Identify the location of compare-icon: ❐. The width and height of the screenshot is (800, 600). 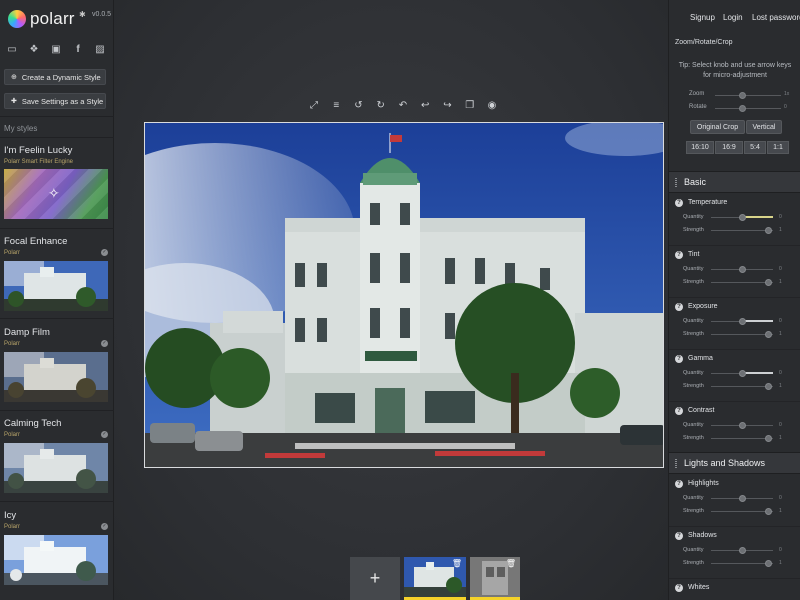
(470, 106).